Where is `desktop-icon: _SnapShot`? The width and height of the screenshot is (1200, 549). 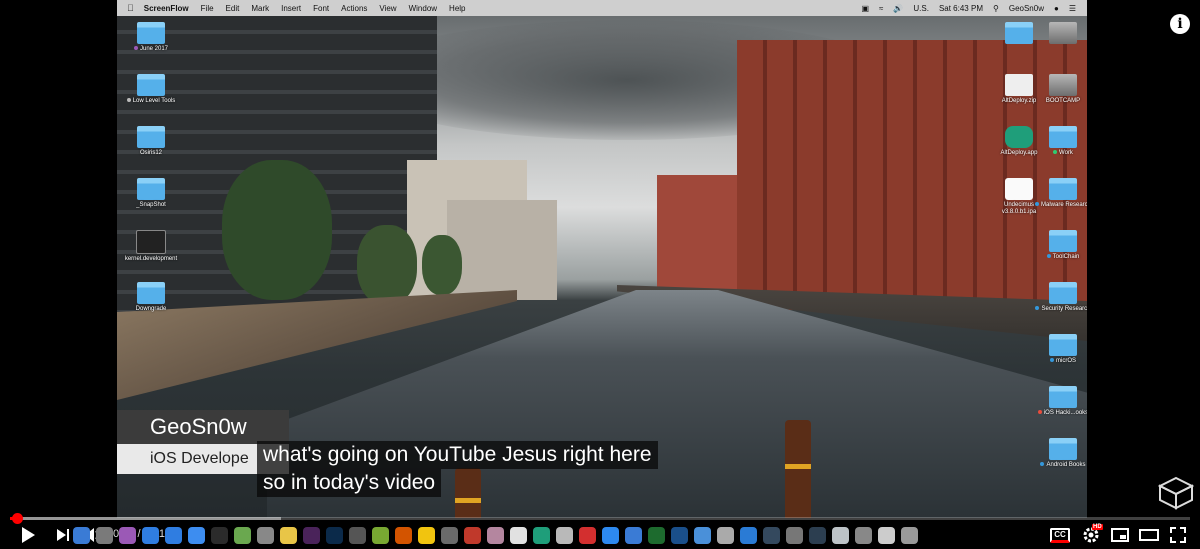 desktop-icon: _SnapShot is located at coordinates (151, 193).